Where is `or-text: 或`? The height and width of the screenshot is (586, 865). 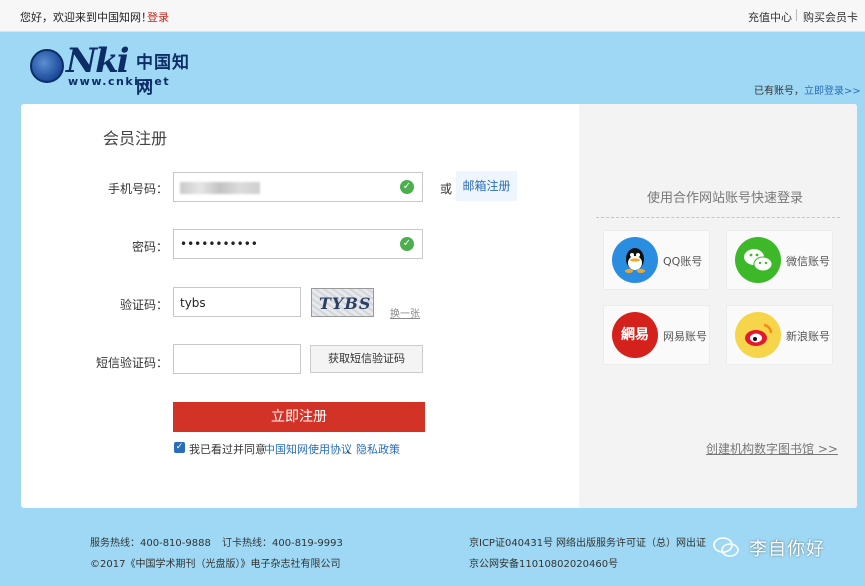
or-text: 或 is located at coordinates (446, 189).